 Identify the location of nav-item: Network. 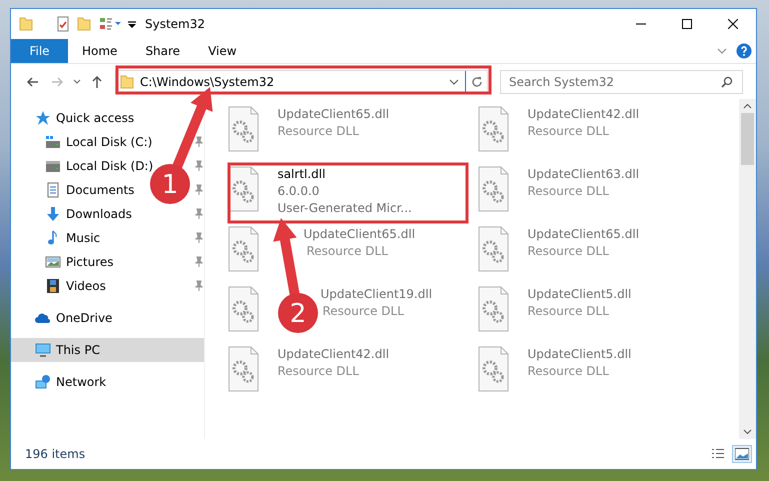
(73, 382).